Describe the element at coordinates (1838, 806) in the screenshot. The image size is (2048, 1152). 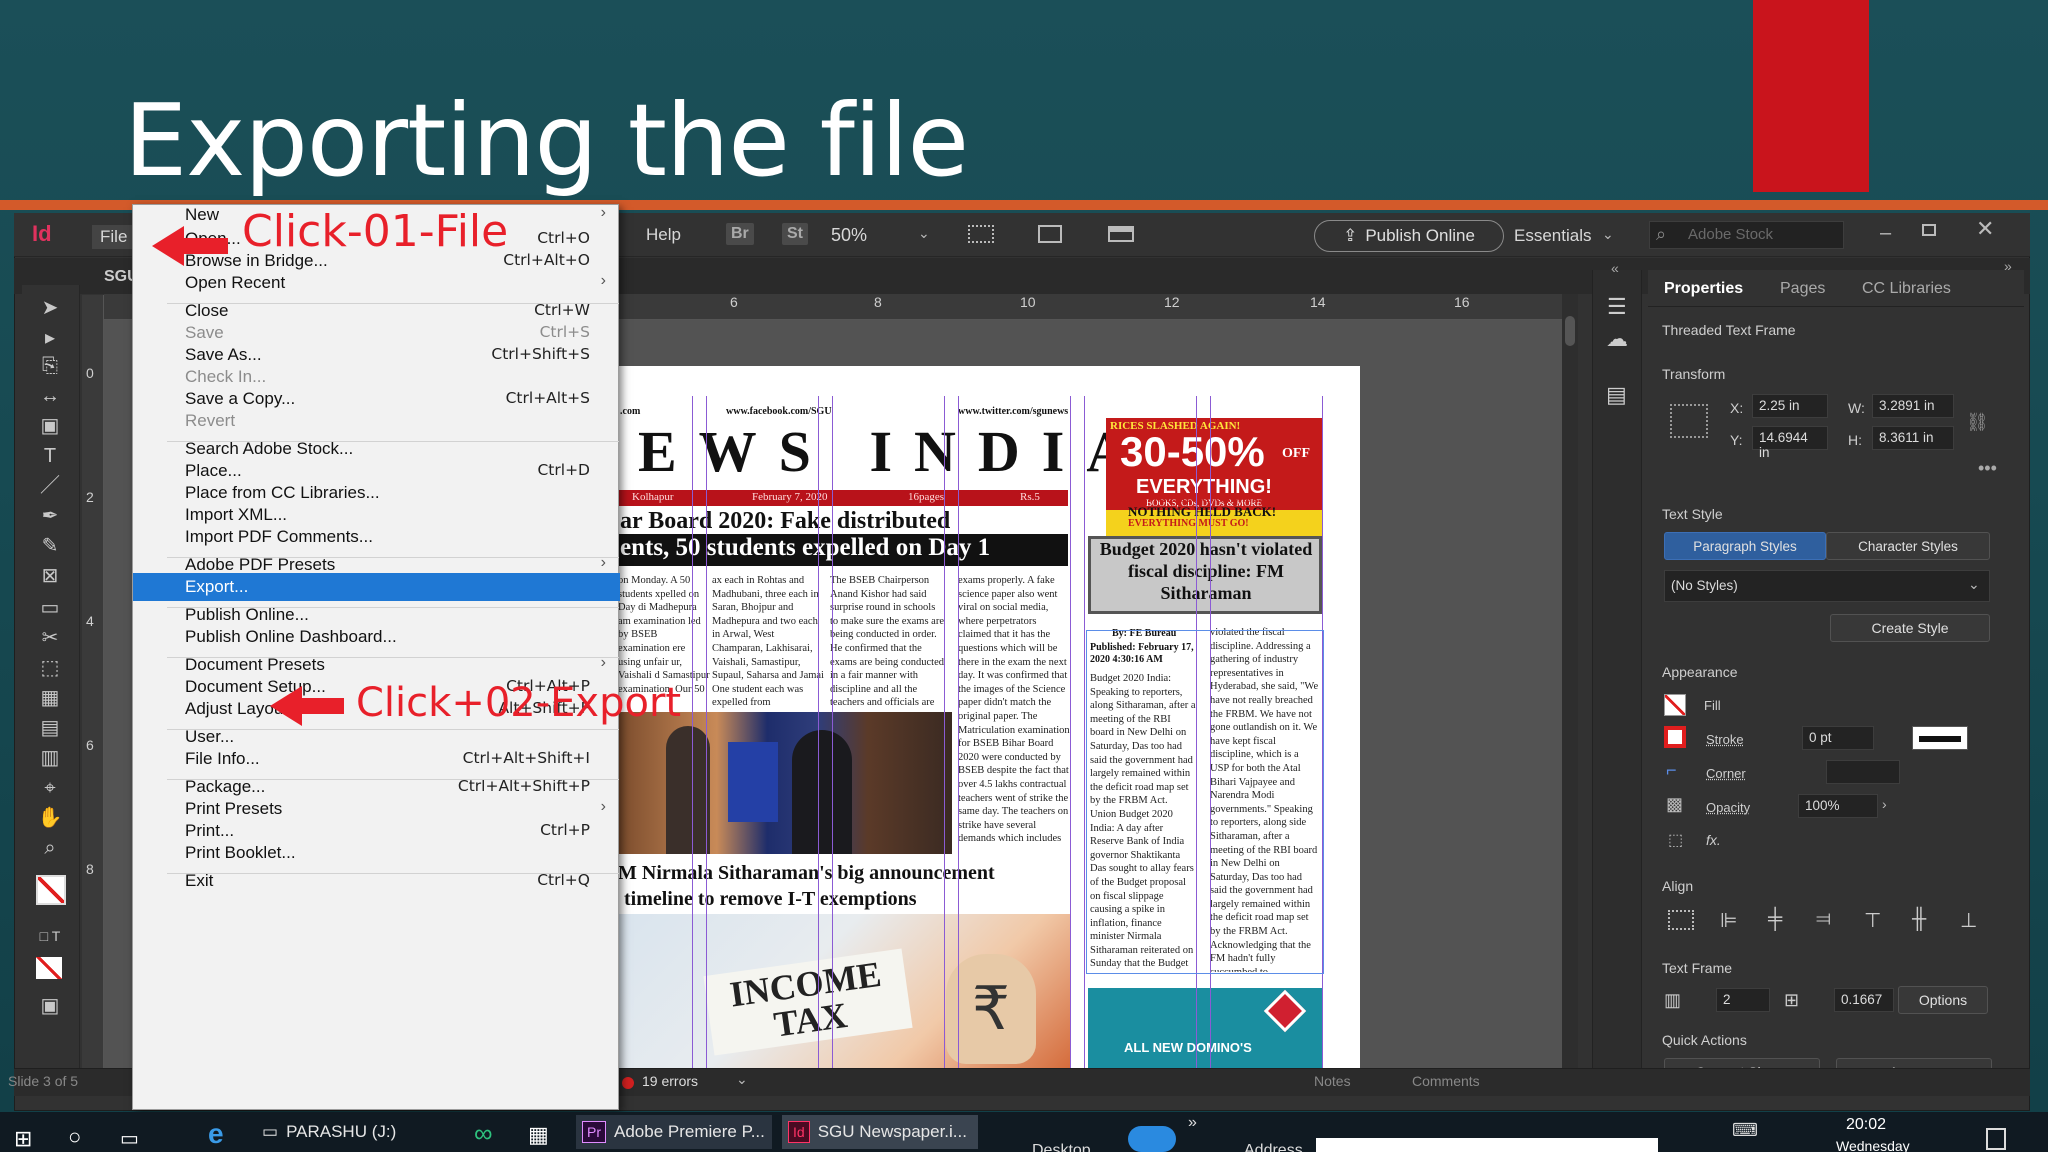
I see `opacity-field: 100%` at that location.